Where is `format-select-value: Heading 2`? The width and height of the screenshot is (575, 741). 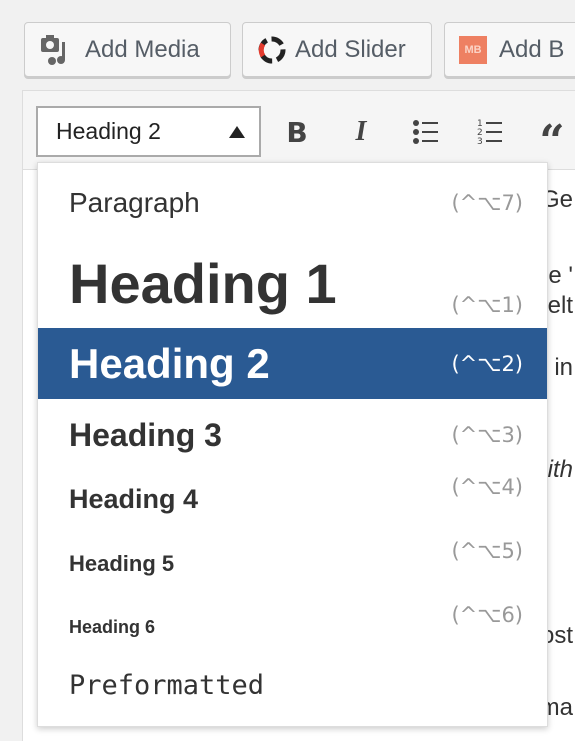 format-select-value: Heading 2 is located at coordinates (108, 131).